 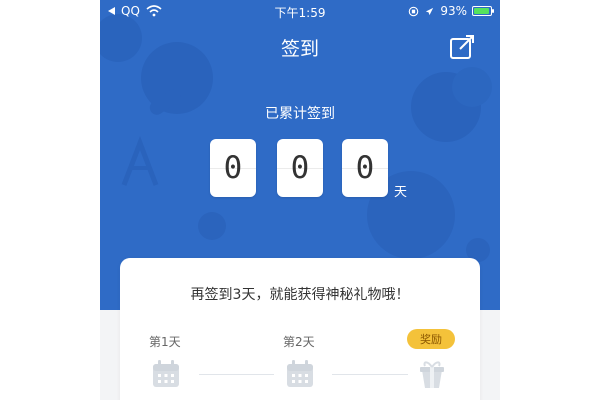 I want to click on checkin-count-label: 已累计签到, so click(x=300, y=114).